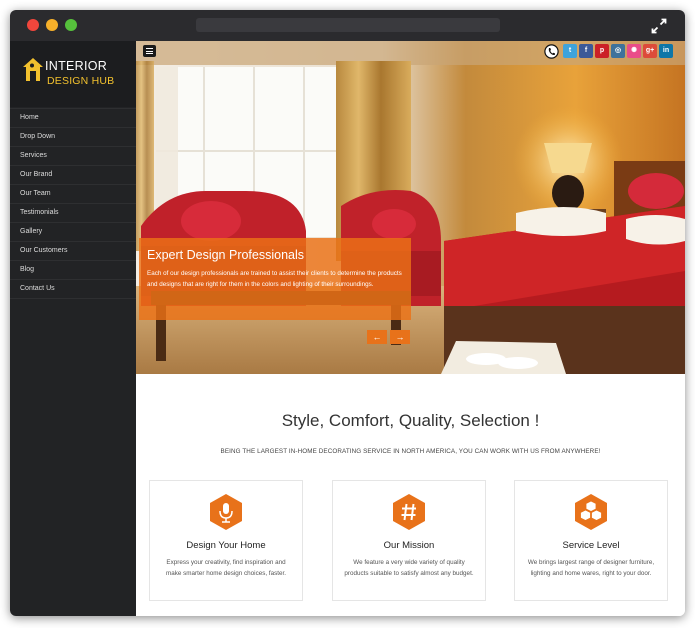  I want to click on address-bar, so click(348, 25).